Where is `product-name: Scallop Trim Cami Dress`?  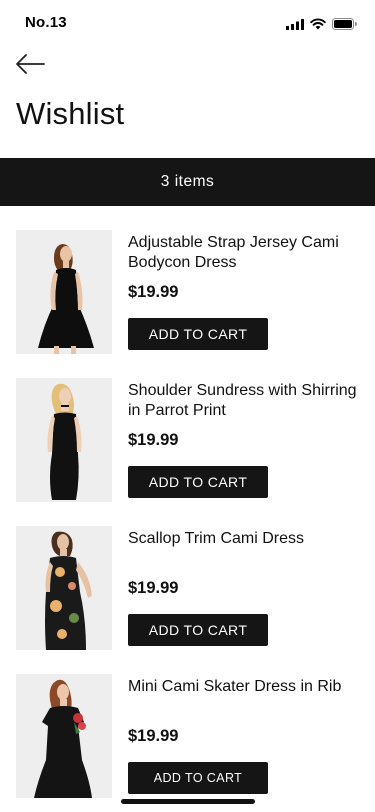 product-name: Scallop Trim Cami Dress is located at coordinates (243, 539).